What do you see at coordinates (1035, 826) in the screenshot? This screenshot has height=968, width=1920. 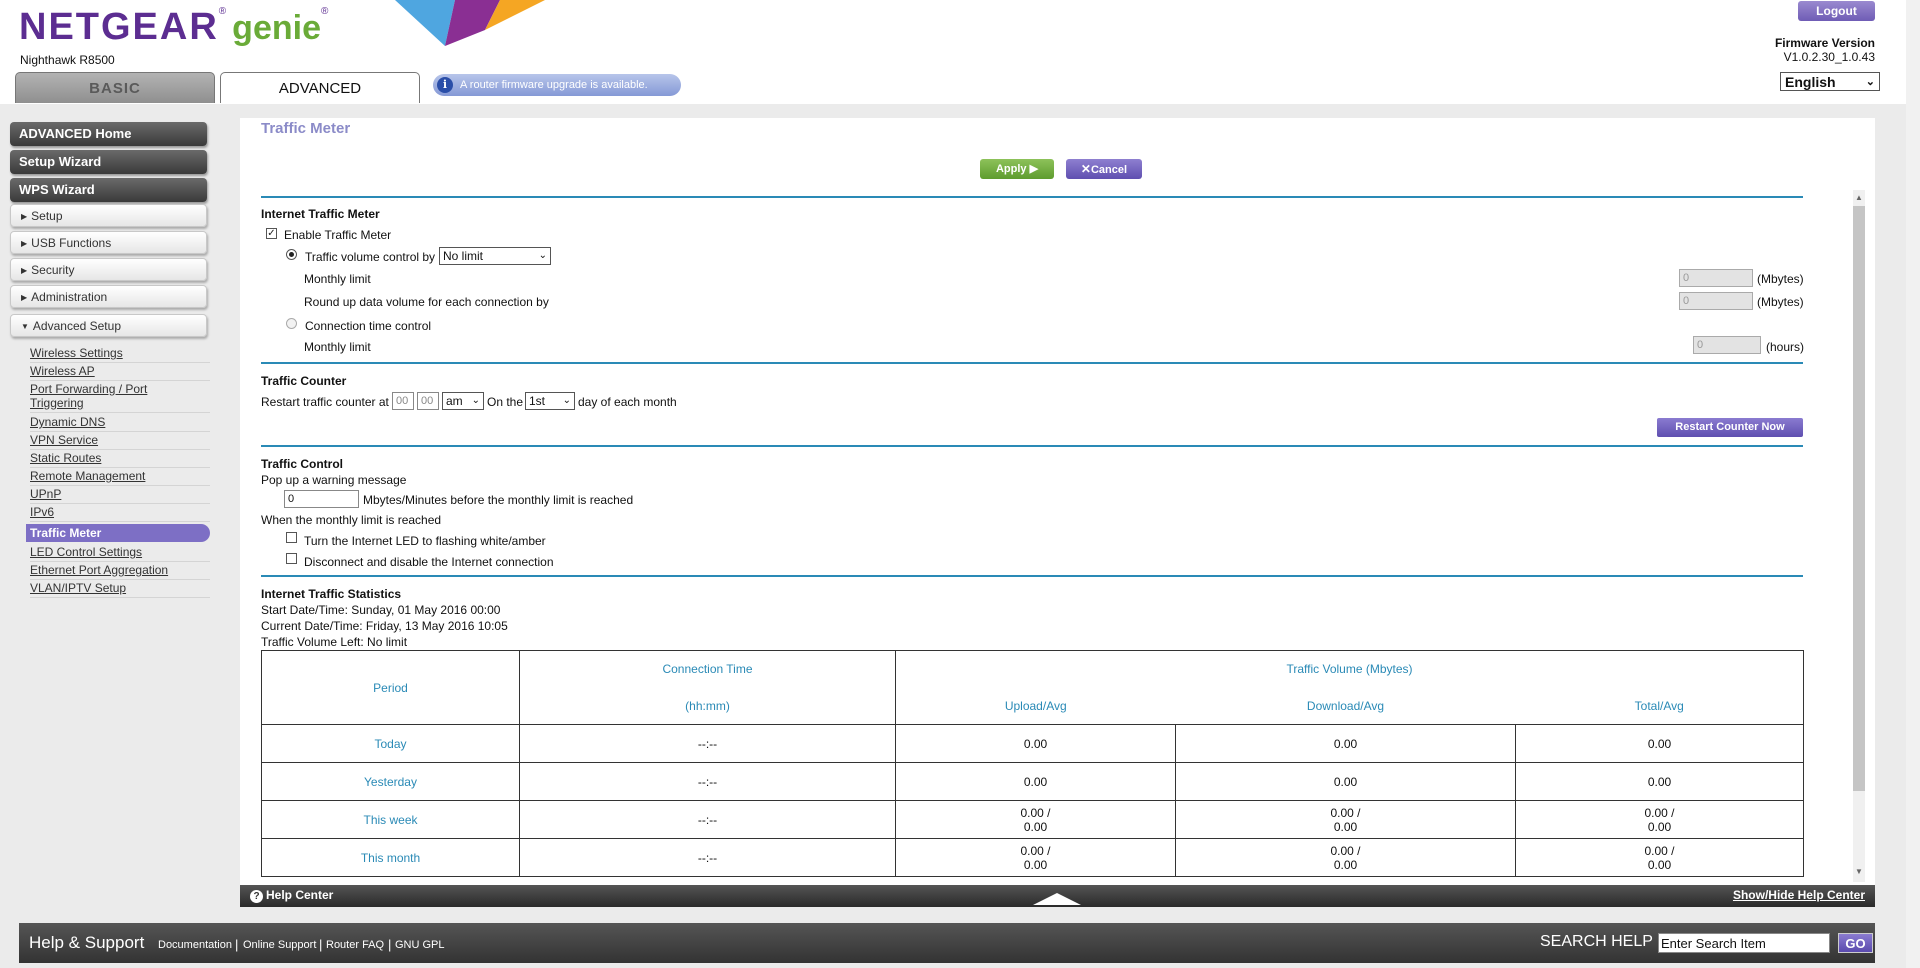 I see `upload-avg: 0.00` at bounding box center [1035, 826].